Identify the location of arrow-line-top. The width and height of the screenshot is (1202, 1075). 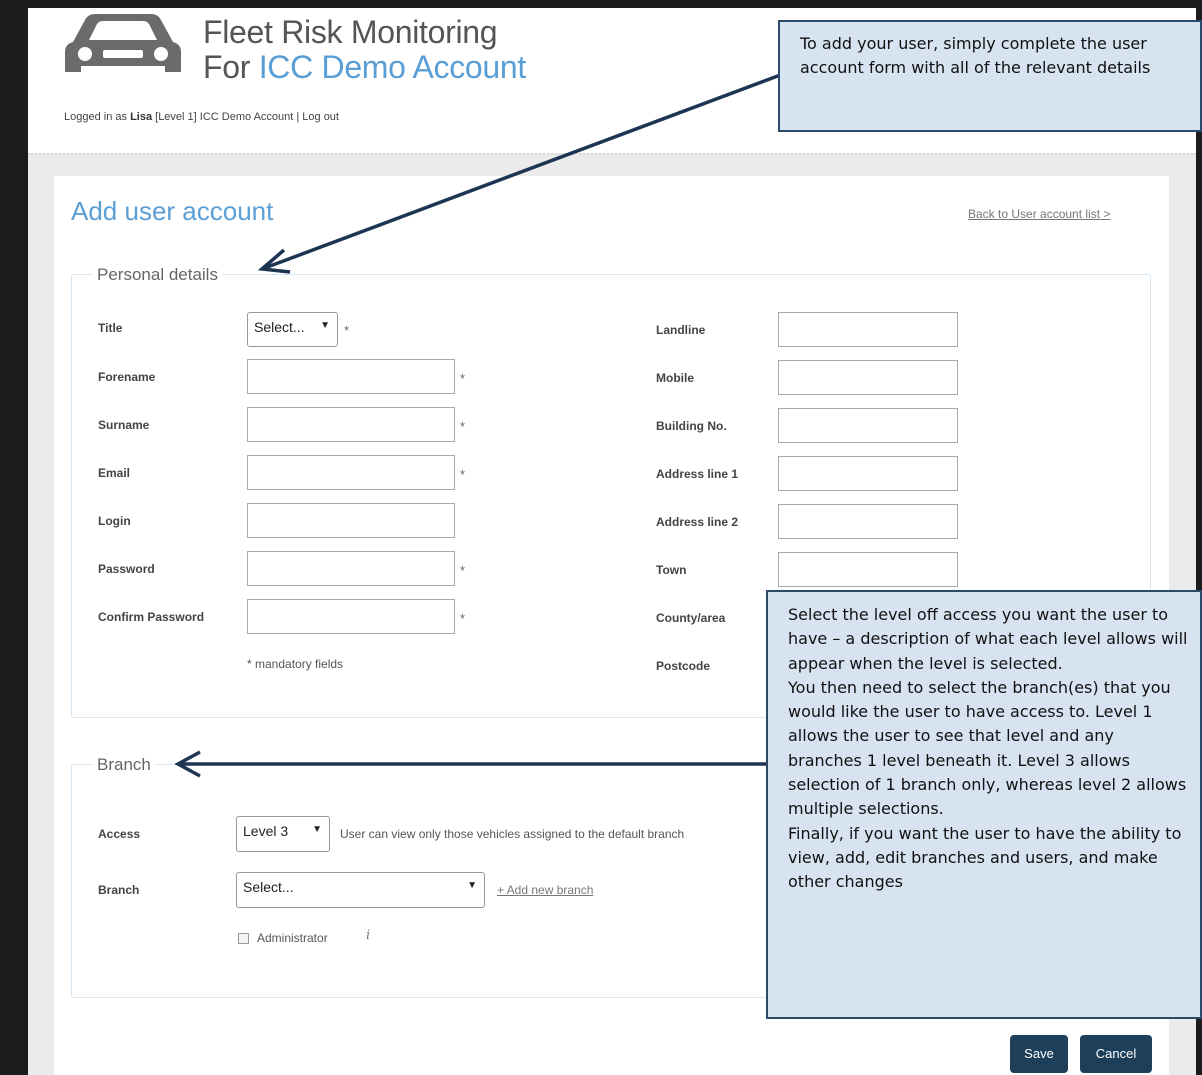
(522, 171).